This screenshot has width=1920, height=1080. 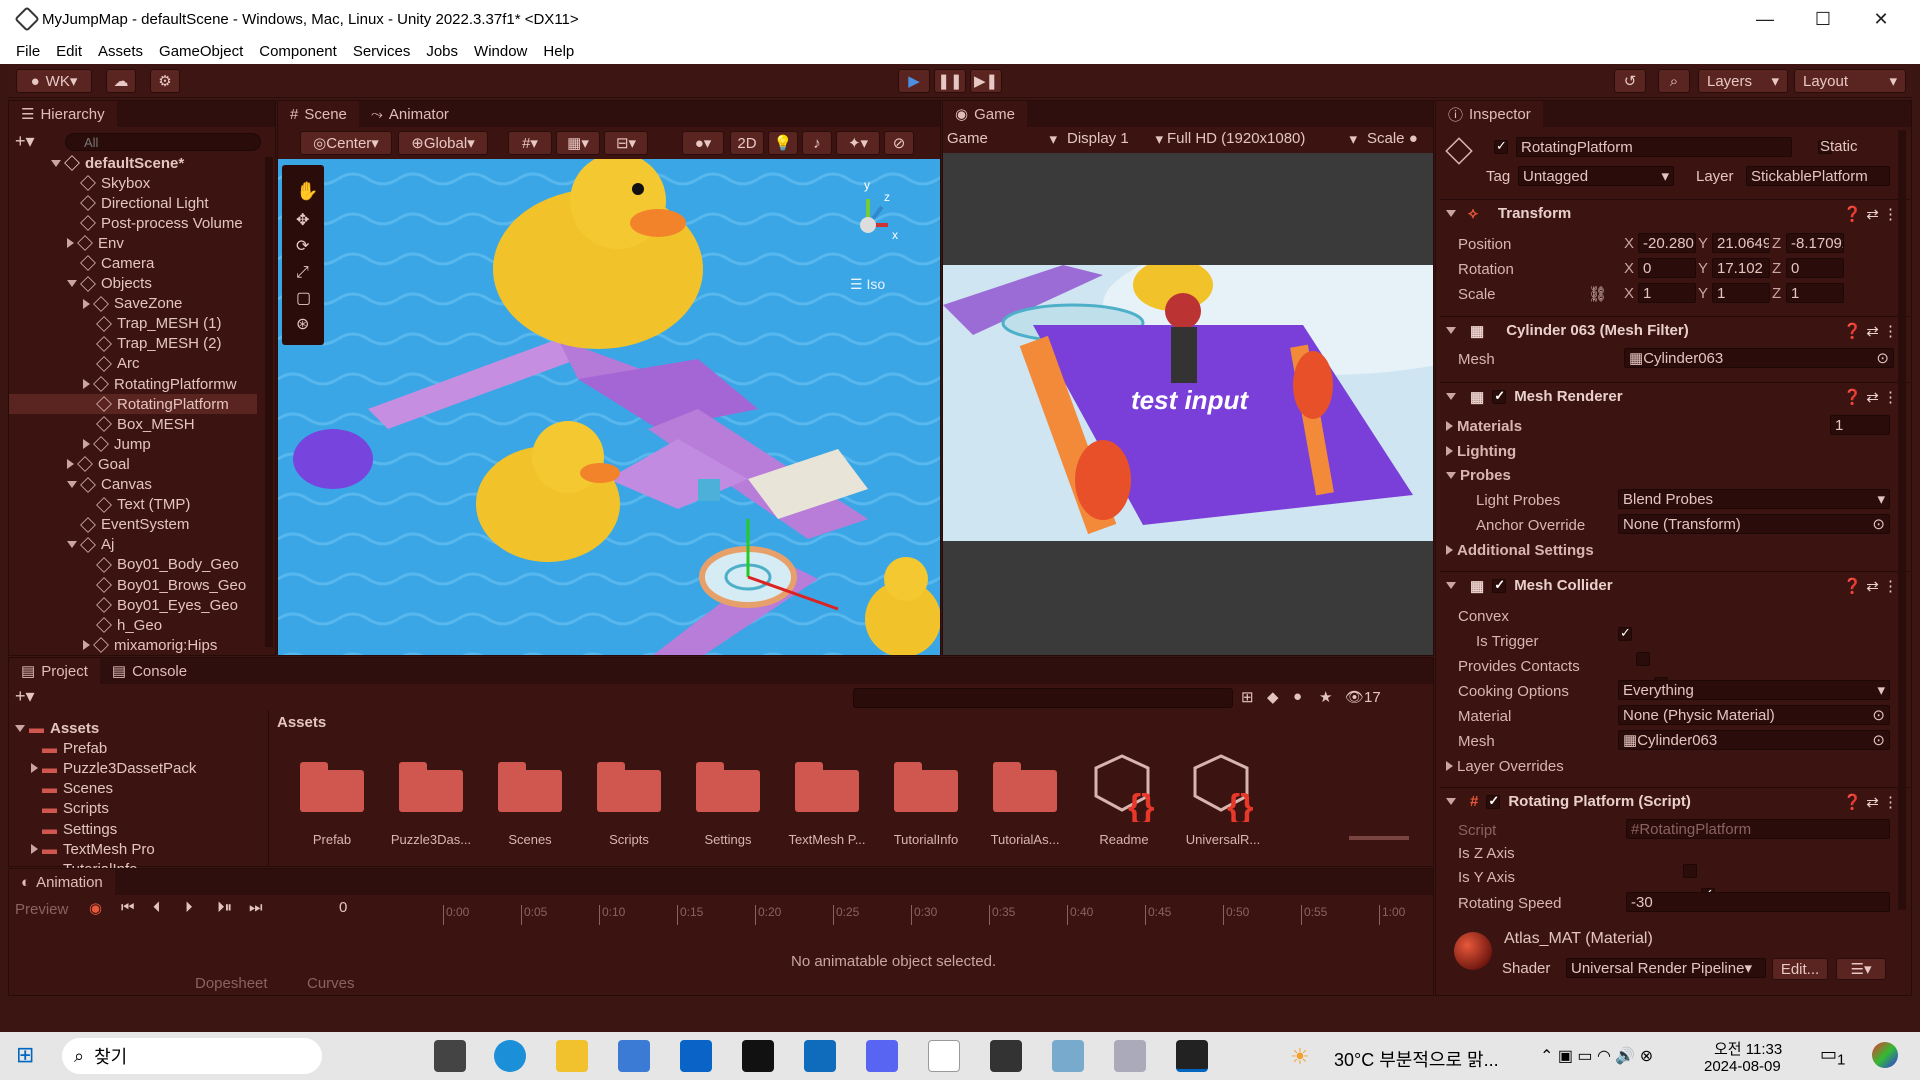 I want to click on project-tree-item: ▬ Scenes, so click(x=135, y=789).